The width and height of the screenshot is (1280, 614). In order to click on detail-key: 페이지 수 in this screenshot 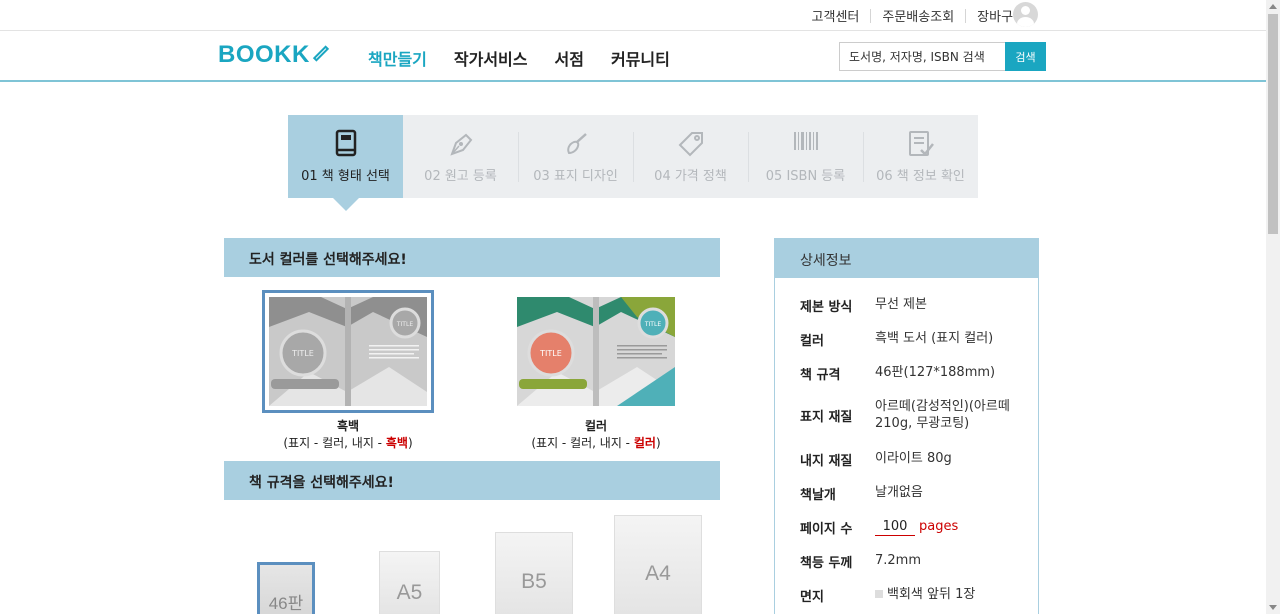, I will do `click(826, 529)`.